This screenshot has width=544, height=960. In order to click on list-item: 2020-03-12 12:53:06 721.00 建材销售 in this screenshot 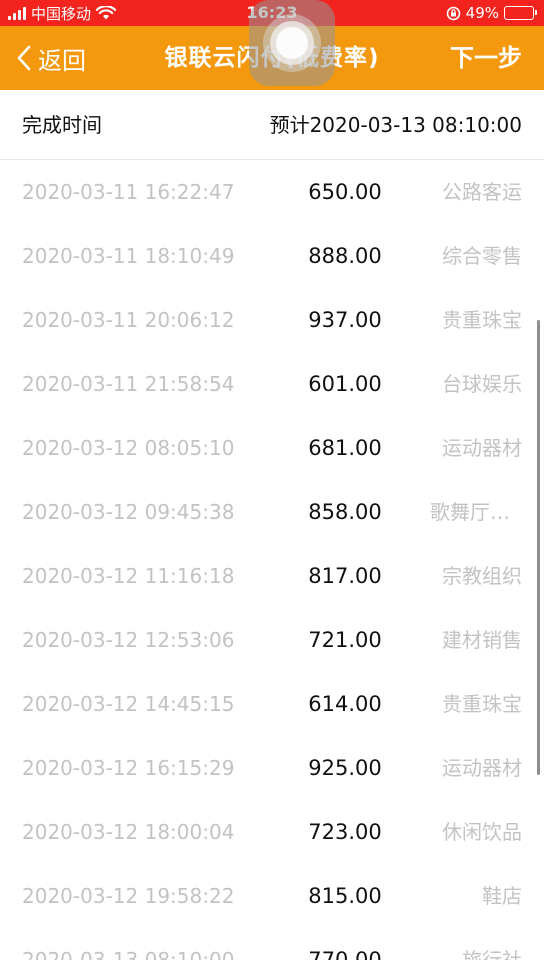, I will do `click(272, 640)`.